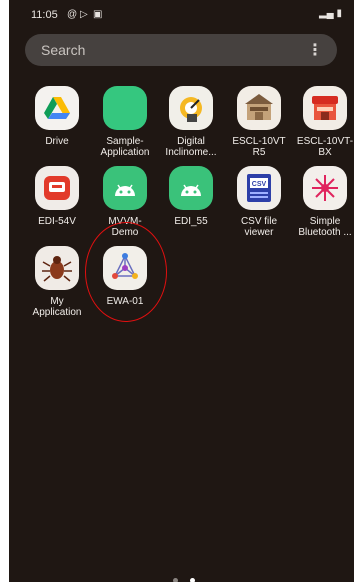 This screenshot has height=582, width=362. Describe the element at coordinates (315, 50) in the screenshot. I see `more-options-icon: ⋮` at that location.